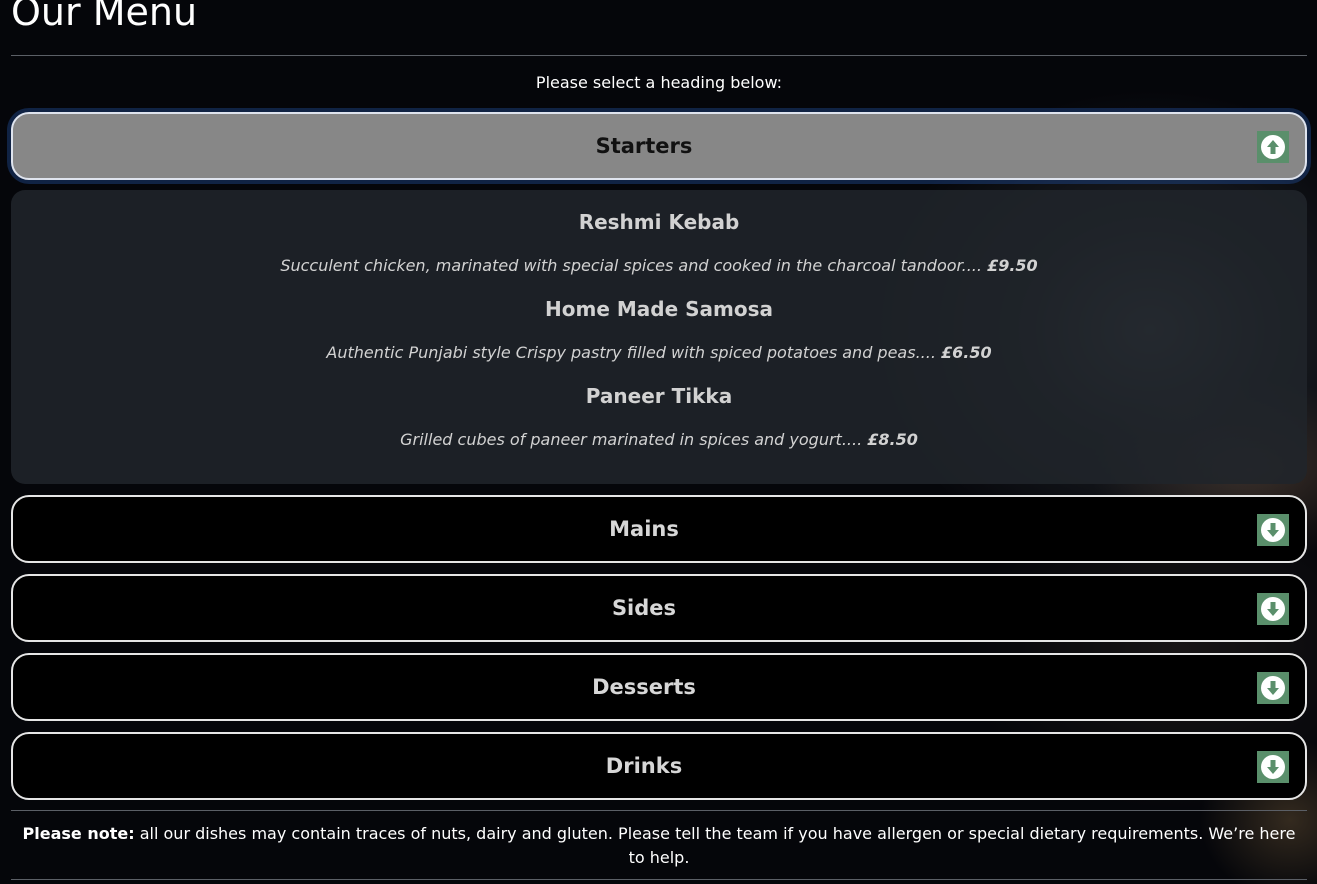 The image size is (1317, 884). Describe the element at coordinates (644, 766) in the screenshot. I see `accordion-drinks-label: Drinks` at that location.